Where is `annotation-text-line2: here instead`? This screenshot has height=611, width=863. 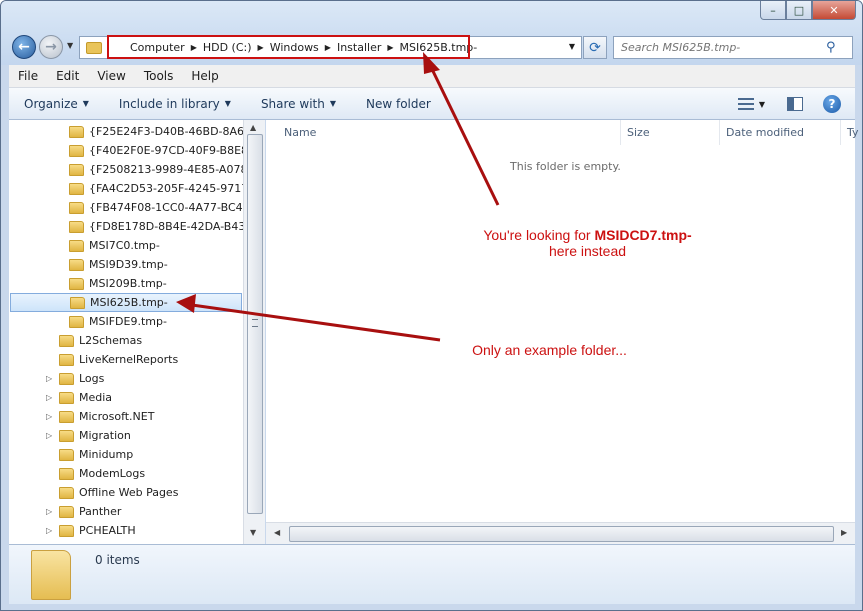
annotation-text-line2: here instead is located at coordinates (587, 251).